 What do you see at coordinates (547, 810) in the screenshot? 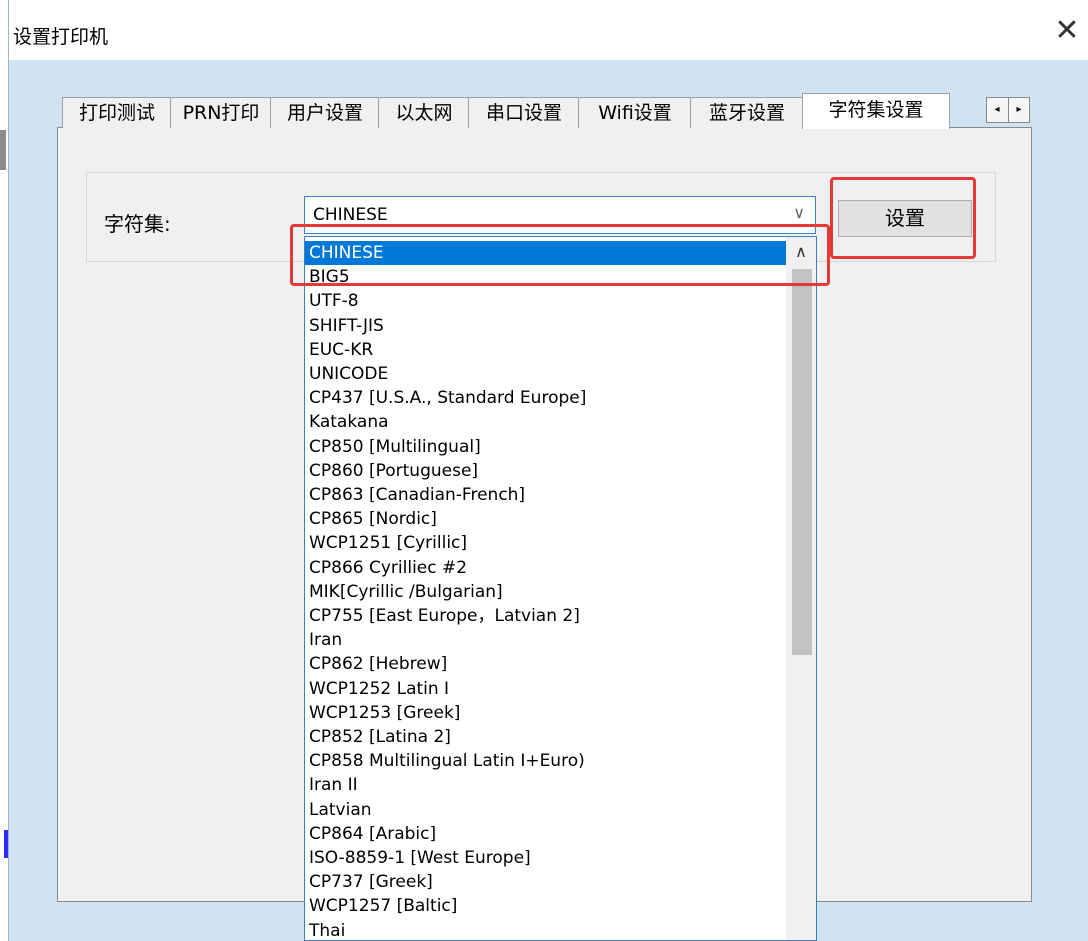
I see `list-item: Latvian` at bounding box center [547, 810].